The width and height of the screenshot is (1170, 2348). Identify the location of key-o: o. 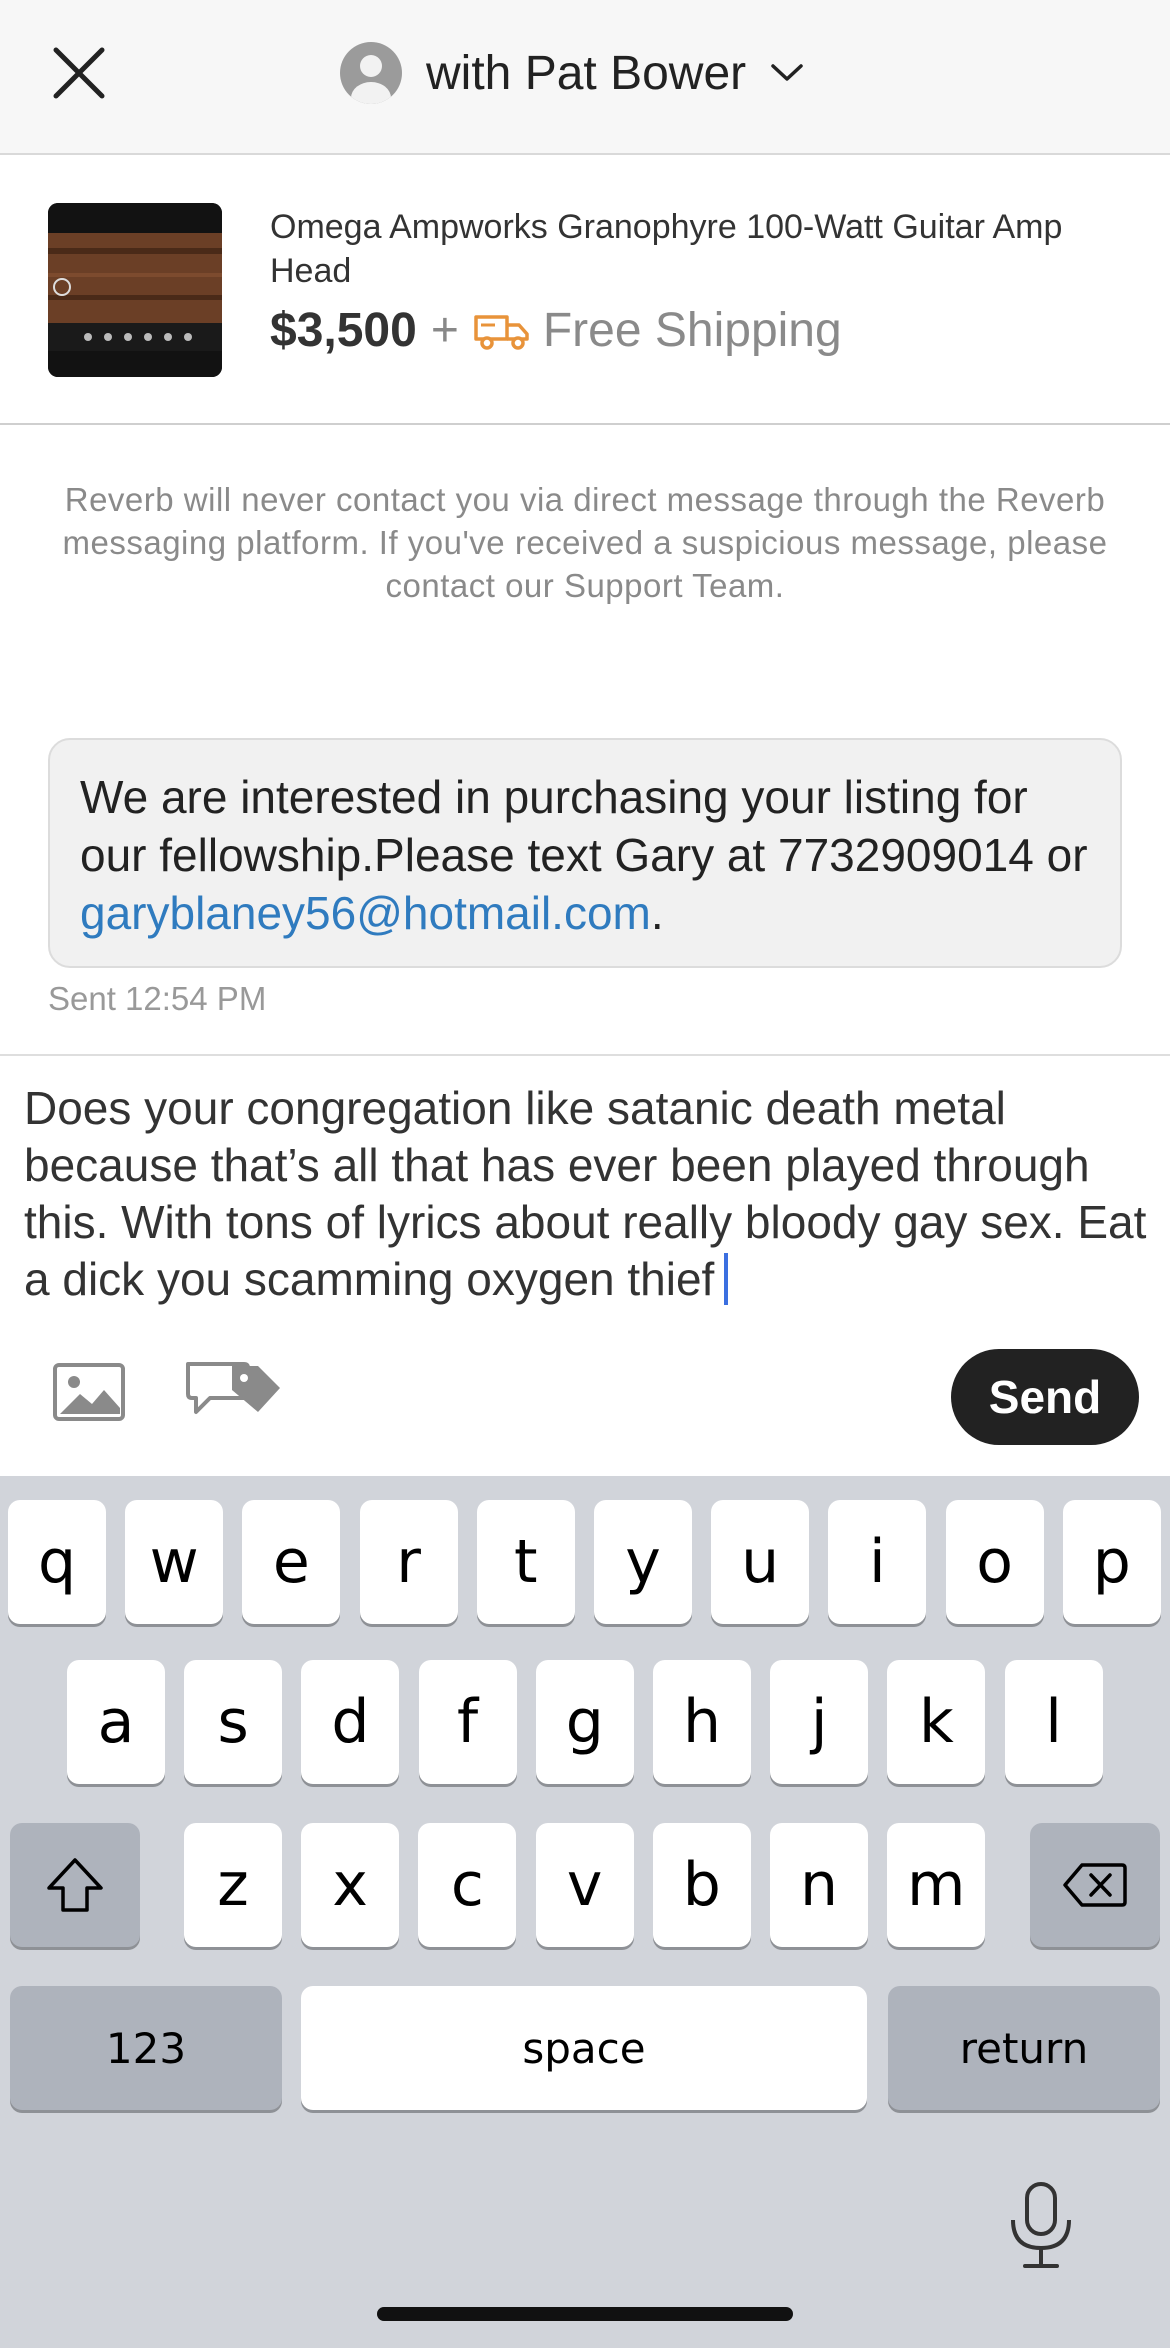
(994, 1562).